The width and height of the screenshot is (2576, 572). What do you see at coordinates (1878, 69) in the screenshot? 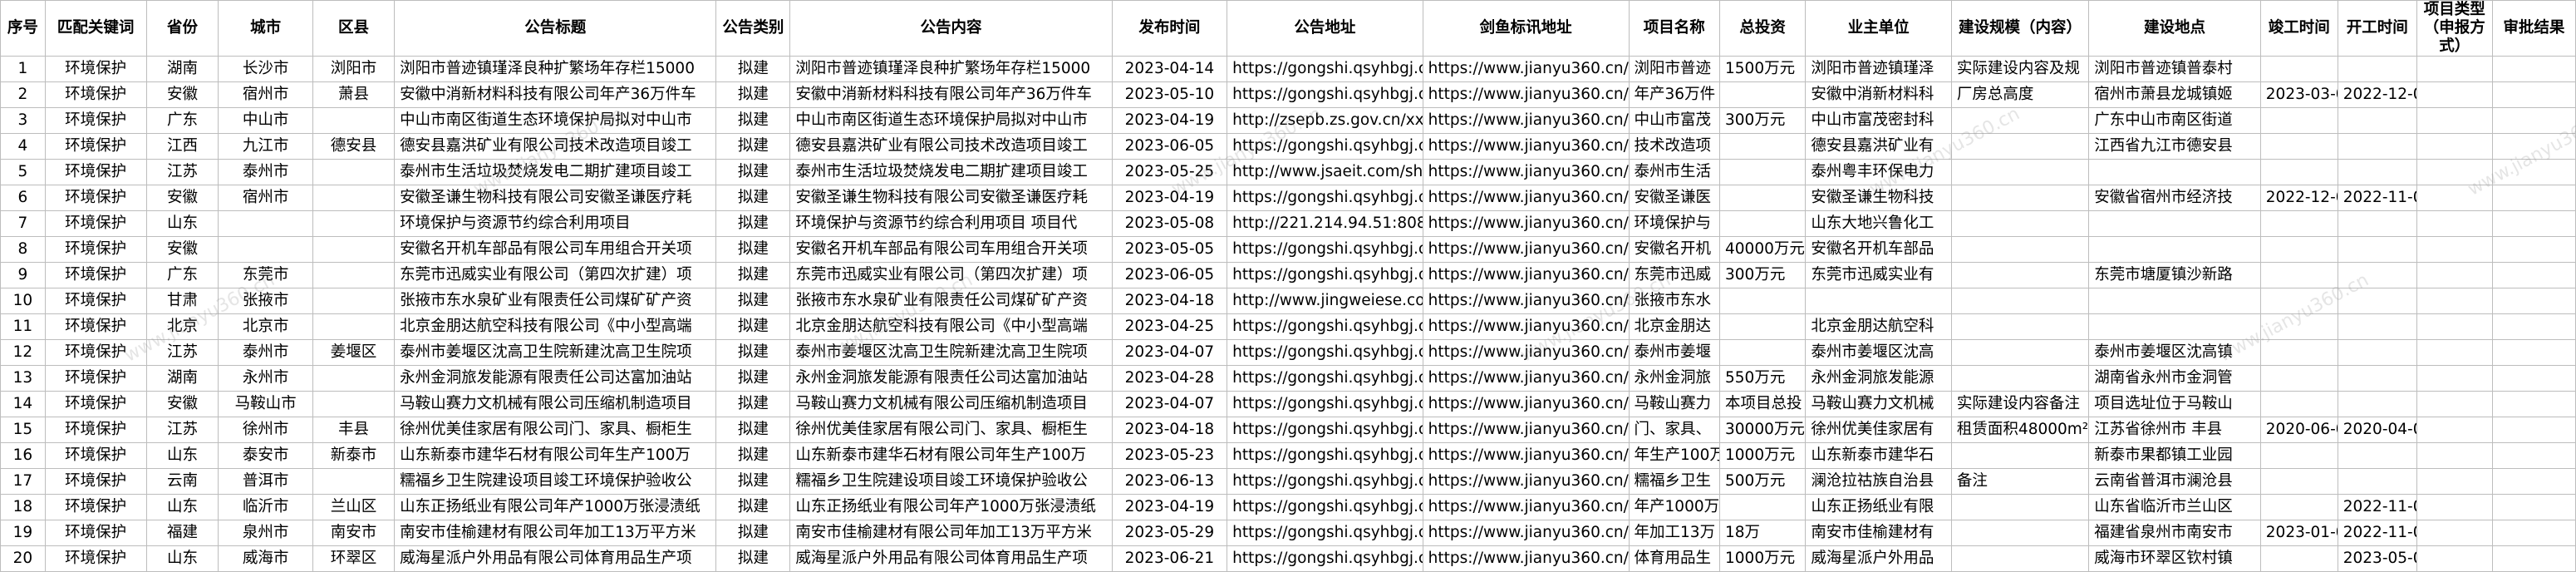
I see `cell-owner: 浏阳市普迹镇瑾泽` at bounding box center [1878, 69].